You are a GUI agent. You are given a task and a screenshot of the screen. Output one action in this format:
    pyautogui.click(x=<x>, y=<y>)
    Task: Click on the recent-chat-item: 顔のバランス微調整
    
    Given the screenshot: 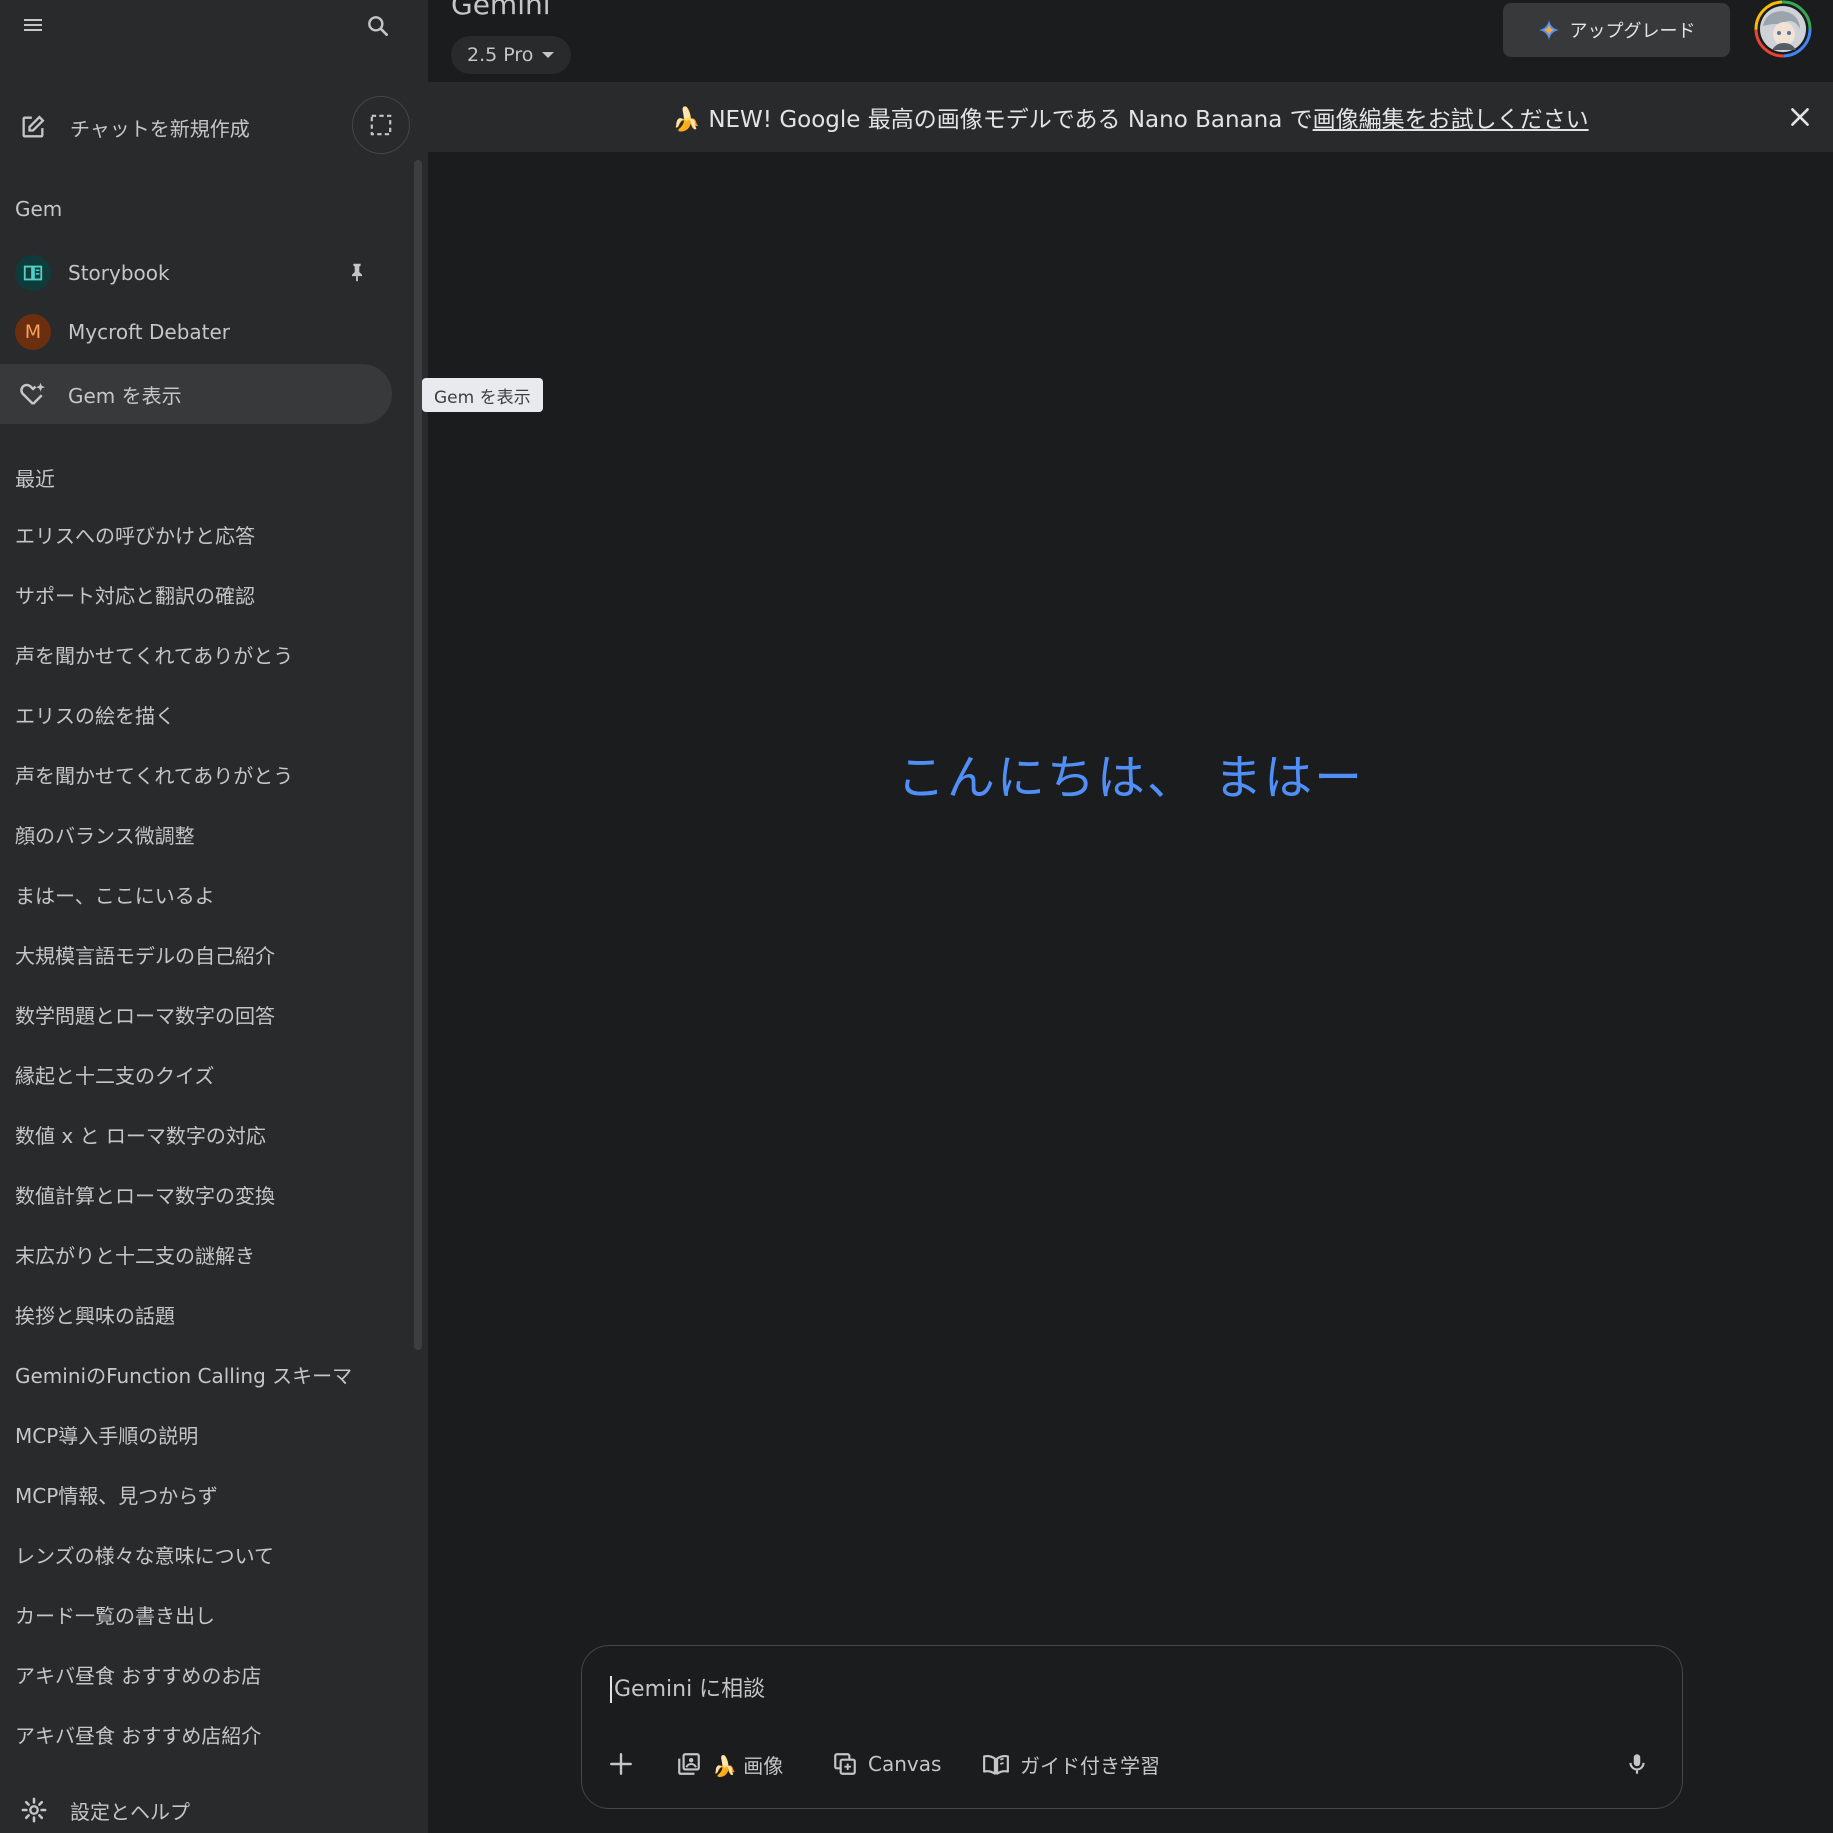 What is the action you would take?
    pyautogui.click(x=205, y=836)
    